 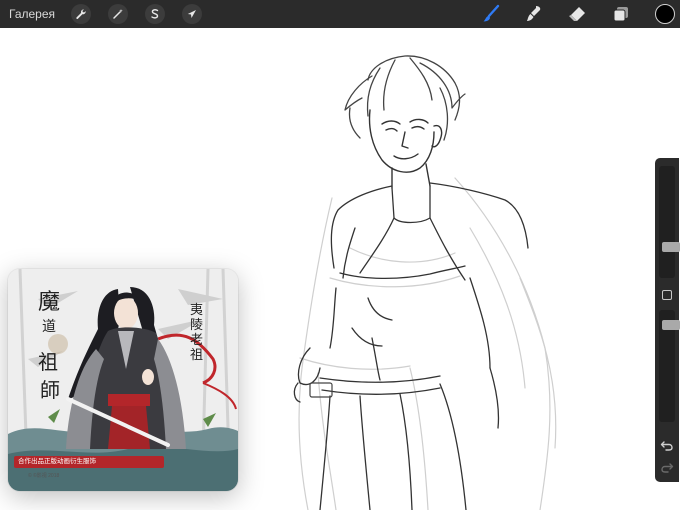 I want to click on selection-icon, so click(x=155, y=14).